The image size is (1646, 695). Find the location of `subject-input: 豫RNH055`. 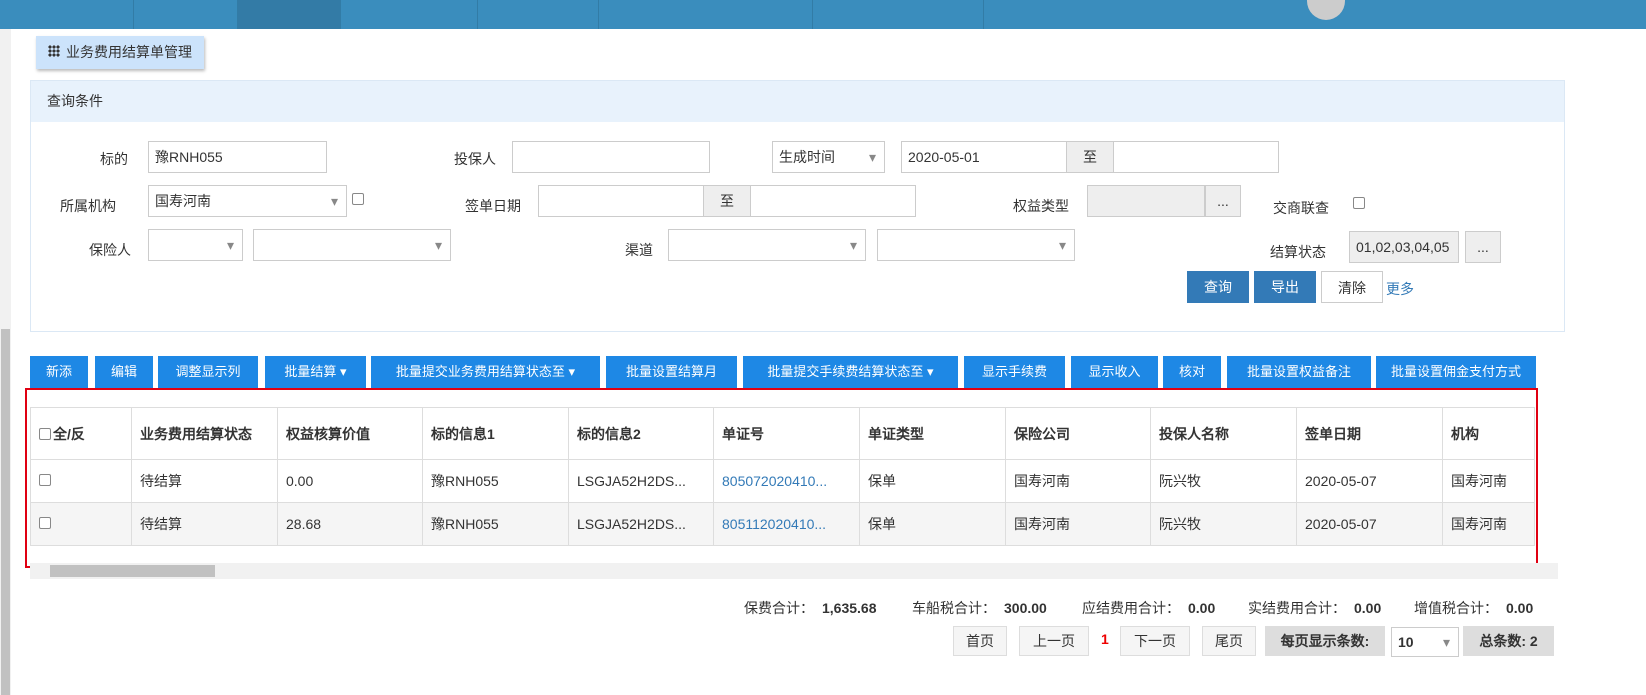

subject-input: 豫RNH055 is located at coordinates (237, 157).